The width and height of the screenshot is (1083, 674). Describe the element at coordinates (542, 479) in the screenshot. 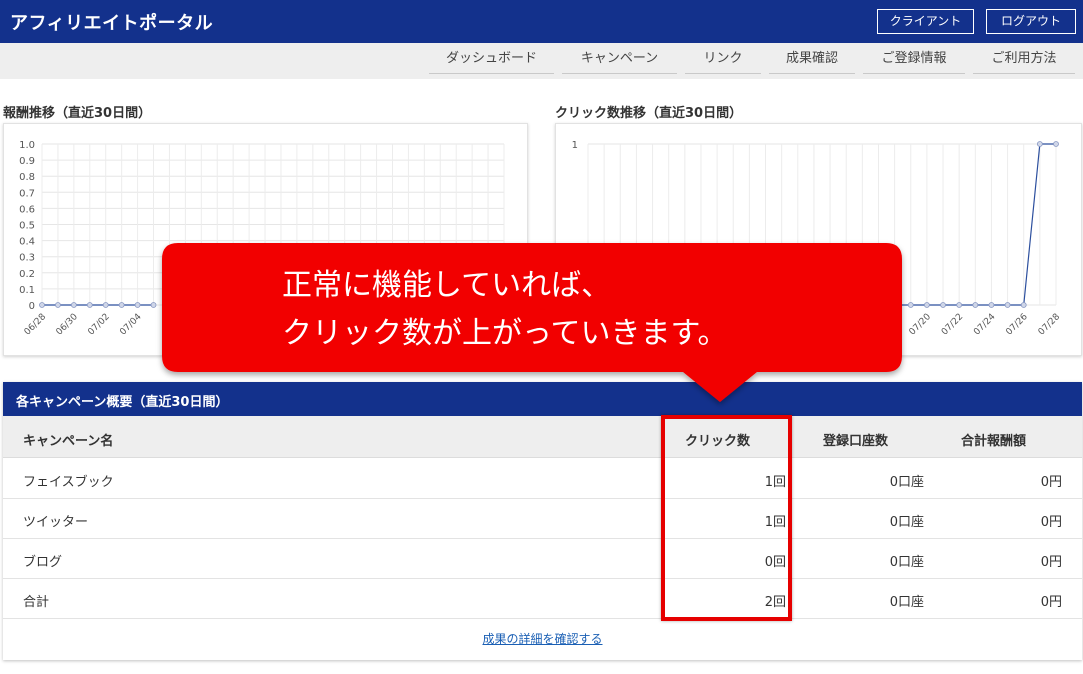

I see `table-row: フェイスブック 1回 0口座 0円` at that location.